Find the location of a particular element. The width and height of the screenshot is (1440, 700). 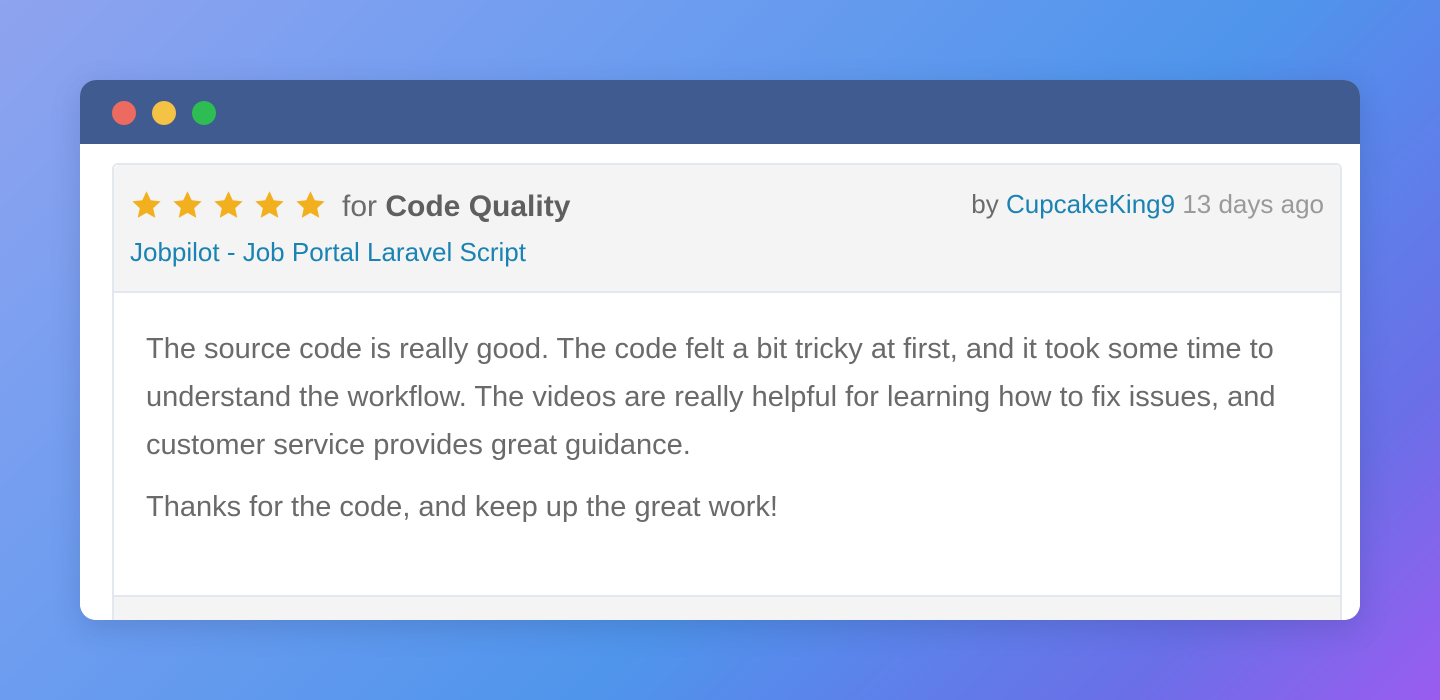

window-titlebar is located at coordinates (720, 112).